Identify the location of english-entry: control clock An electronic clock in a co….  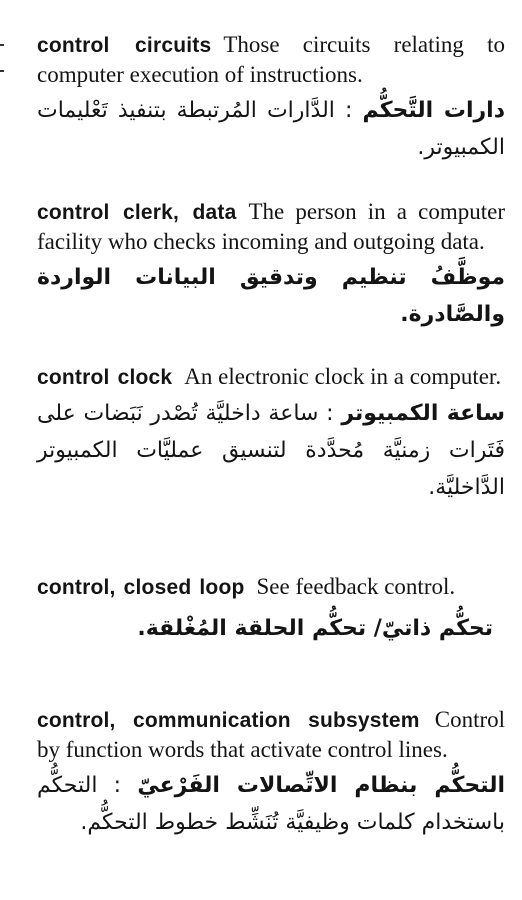
(271, 377).